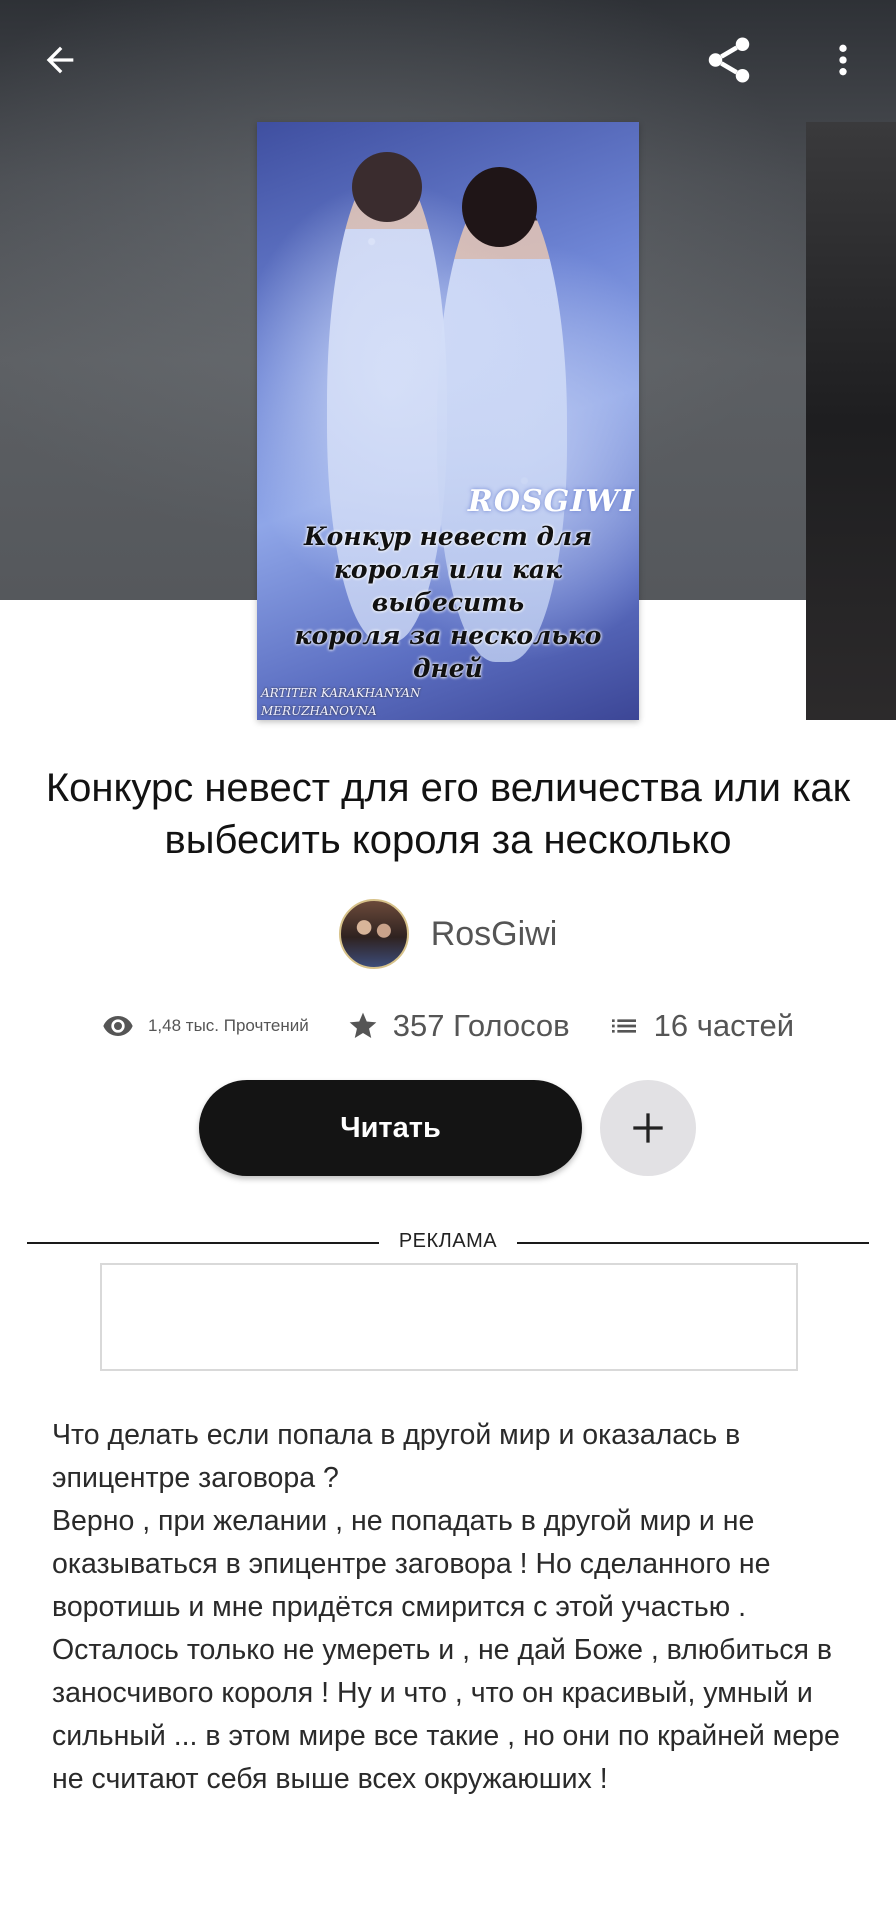 This screenshot has height=1920, width=896. What do you see at coordinates (481, 1025) in the screenshot?
I see `votes-count: 357 Голосов` at bounding box center [481, 1025].